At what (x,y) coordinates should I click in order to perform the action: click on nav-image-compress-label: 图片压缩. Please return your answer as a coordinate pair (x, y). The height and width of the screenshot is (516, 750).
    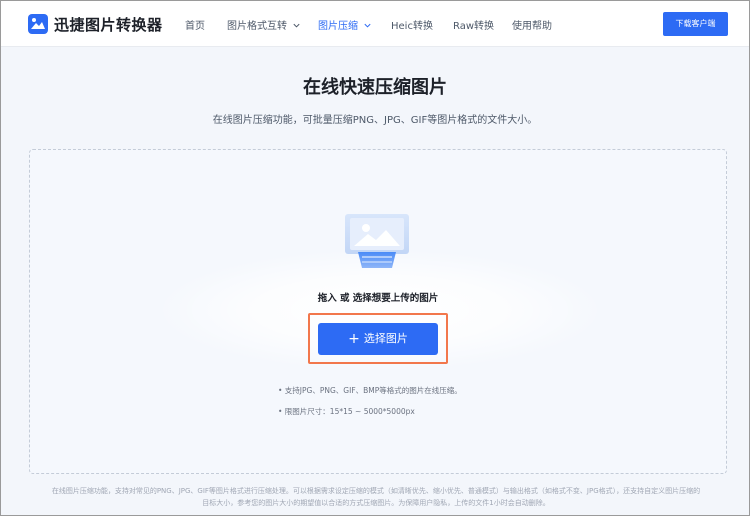
    Looking at the image, I should click on (338, 26).